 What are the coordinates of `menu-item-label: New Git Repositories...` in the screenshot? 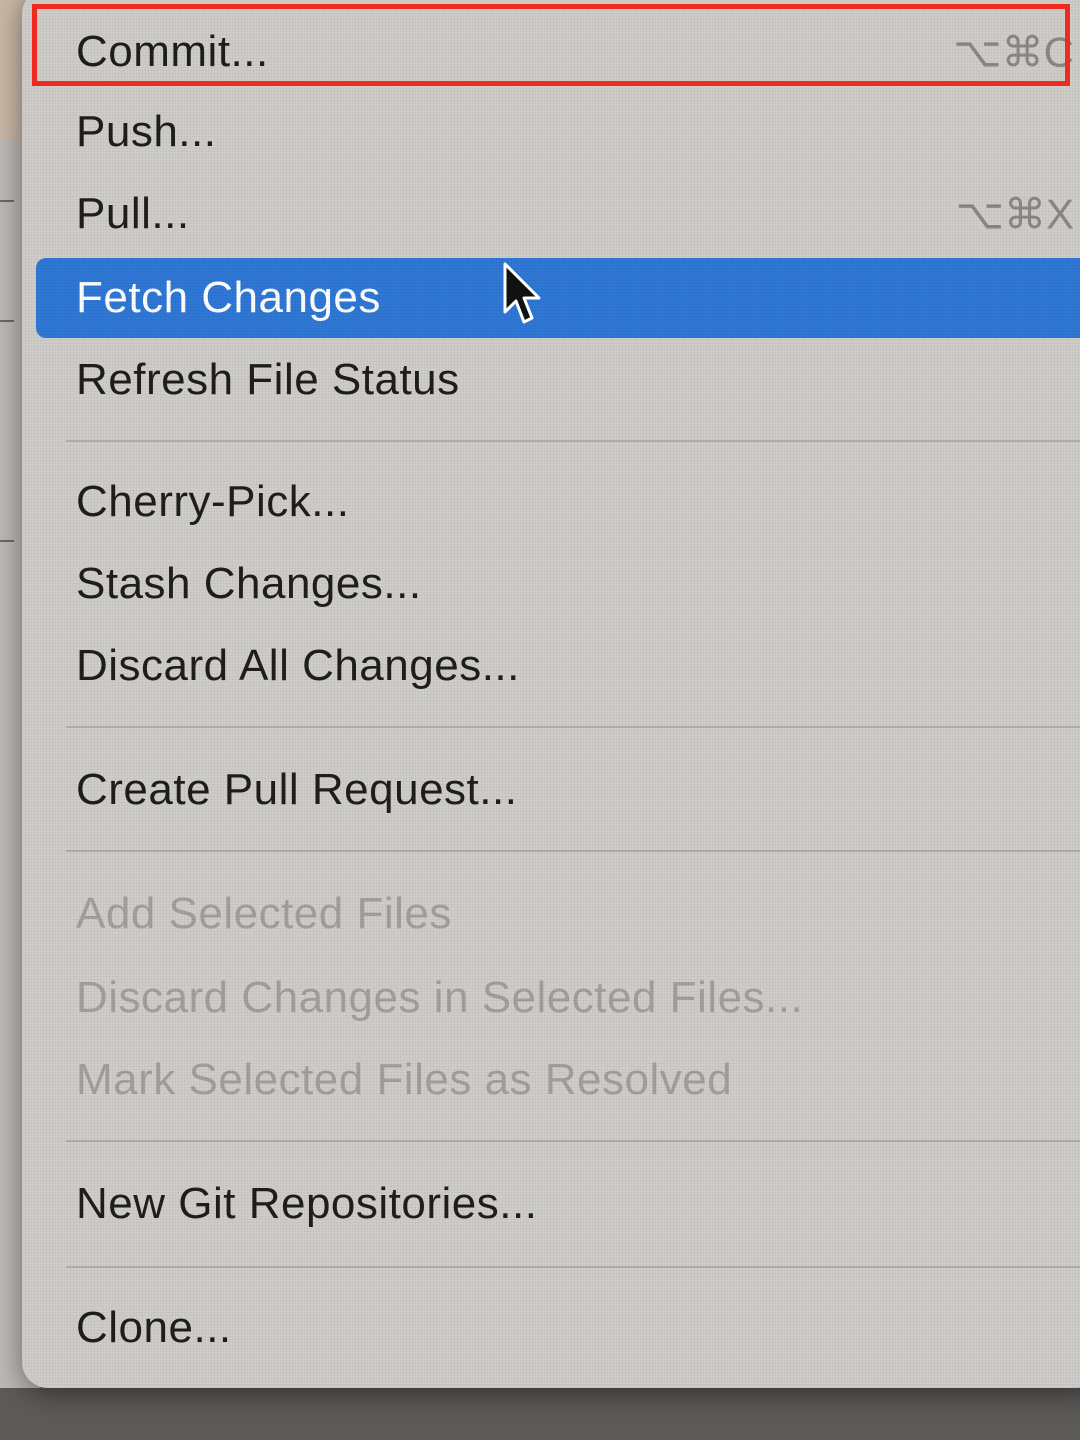 It's located at (307, 1203).